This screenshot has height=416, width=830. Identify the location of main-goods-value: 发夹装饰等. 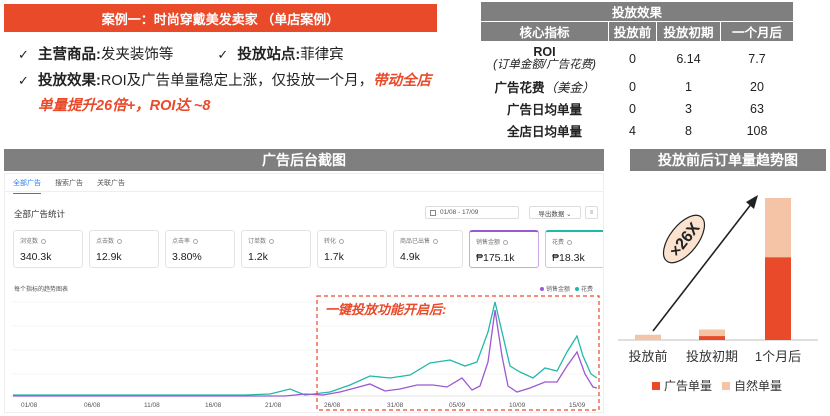
(137, 55).